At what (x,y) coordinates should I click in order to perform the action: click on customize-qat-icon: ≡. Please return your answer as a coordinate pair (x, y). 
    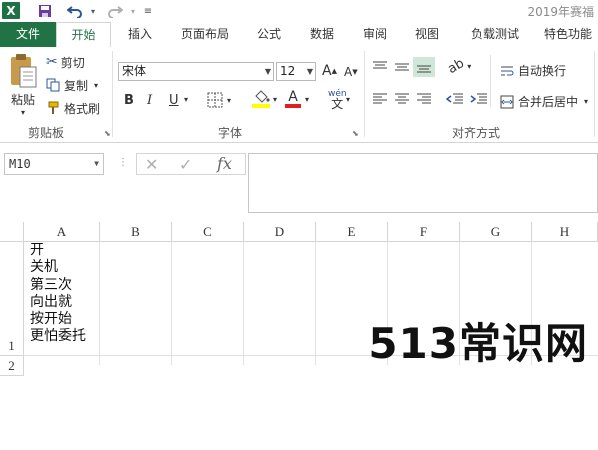
    Looking at the image, I should click on (148, 11).